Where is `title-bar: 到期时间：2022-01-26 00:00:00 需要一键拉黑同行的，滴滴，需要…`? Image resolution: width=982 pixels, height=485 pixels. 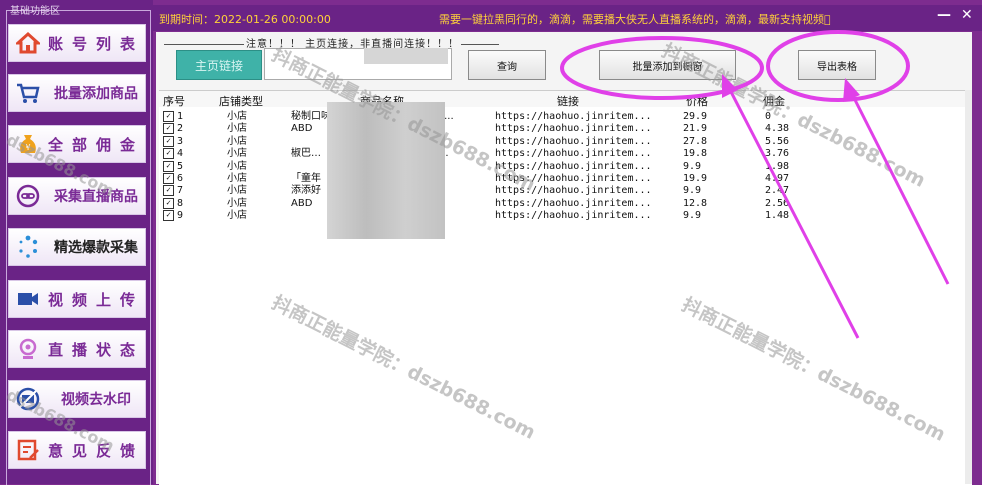
title-bar: 到期时间：2022-01-26 00:00:00 需要一键拉黑同行的，滴滴，需要… is located at coordinates (567, 18).